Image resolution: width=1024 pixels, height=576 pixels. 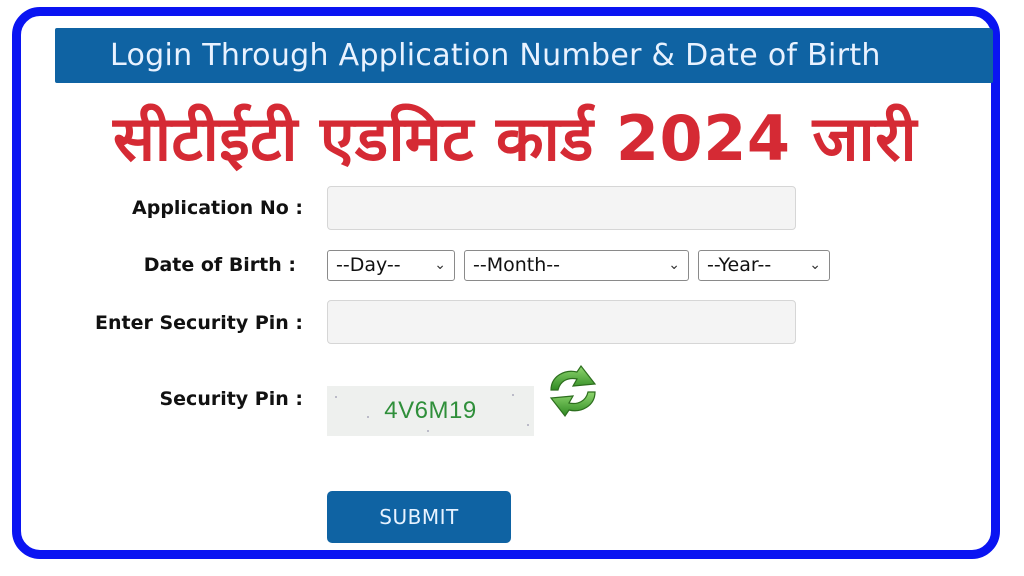 I want to click on refresh-captcha-button, so click(x=573, y=391).